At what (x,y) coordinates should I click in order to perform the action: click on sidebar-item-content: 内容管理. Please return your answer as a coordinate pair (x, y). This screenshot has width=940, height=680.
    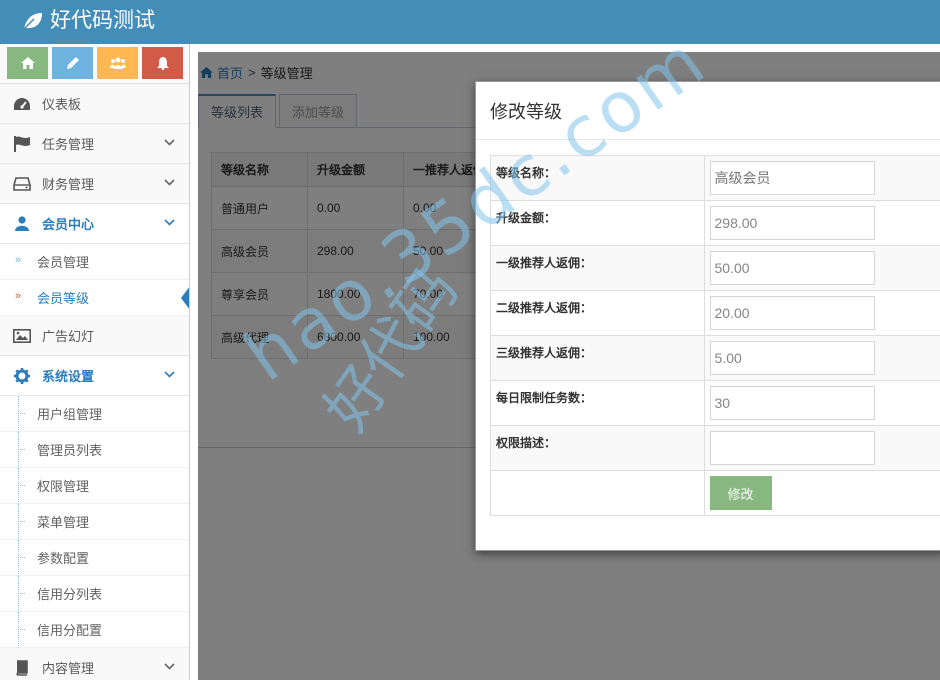
    Looking at the image, I should click on (94, 664).